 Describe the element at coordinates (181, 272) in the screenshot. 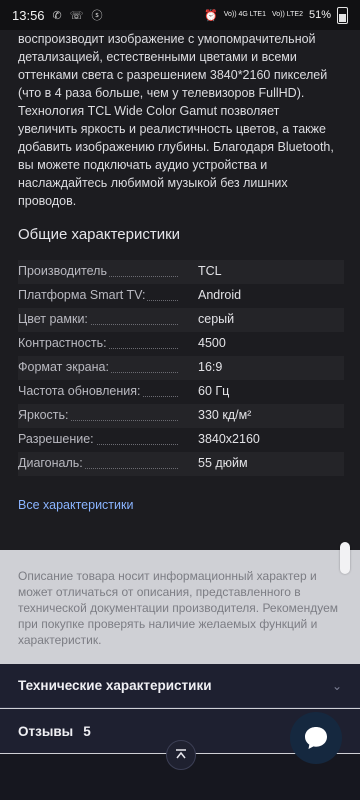

I see `spec-row: Производитель TCL` at that location.